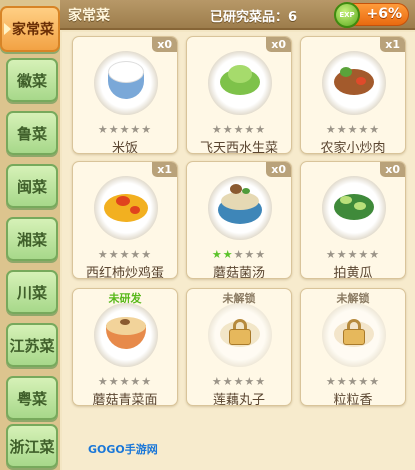 This screenshot has width=415, height=470. Describe the element at coordinates (126, 208) in the screenshot. I see `tomato-egg-icon` at that location.